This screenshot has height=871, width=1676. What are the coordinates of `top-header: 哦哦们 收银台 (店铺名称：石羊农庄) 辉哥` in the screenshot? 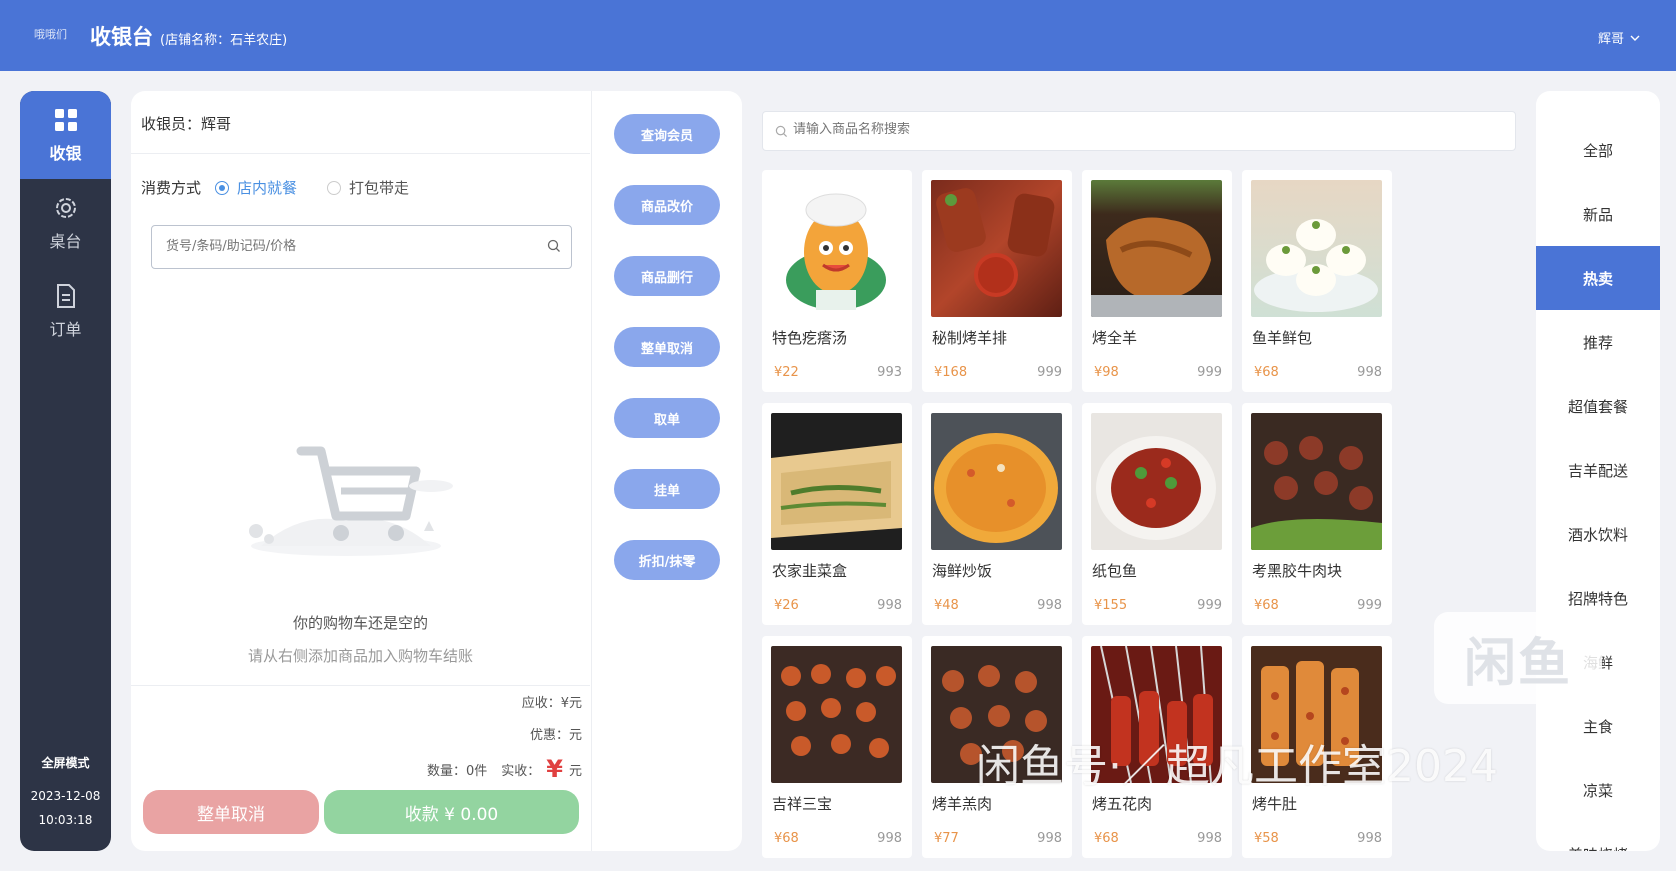 It's located at (838, 35).